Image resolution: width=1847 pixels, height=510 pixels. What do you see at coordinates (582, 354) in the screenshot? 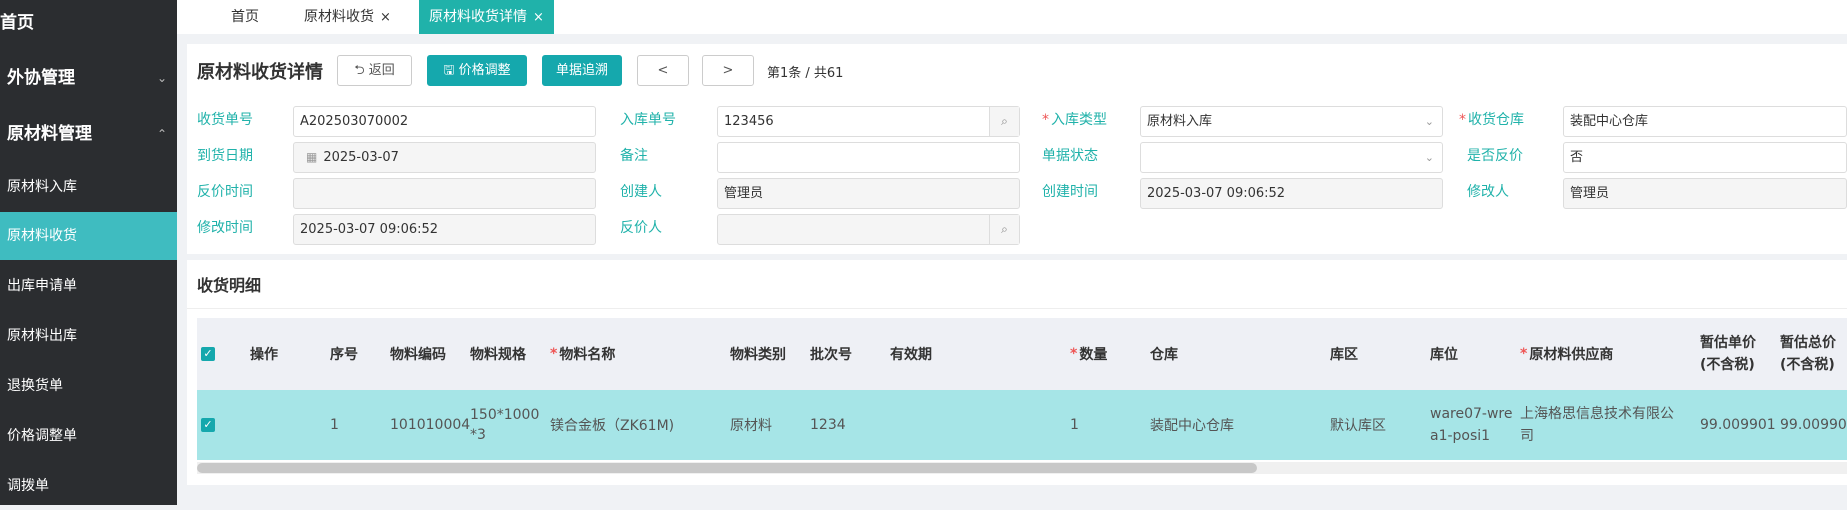
I see `col-name: * 物料名称` at bounding box center [582, 354].